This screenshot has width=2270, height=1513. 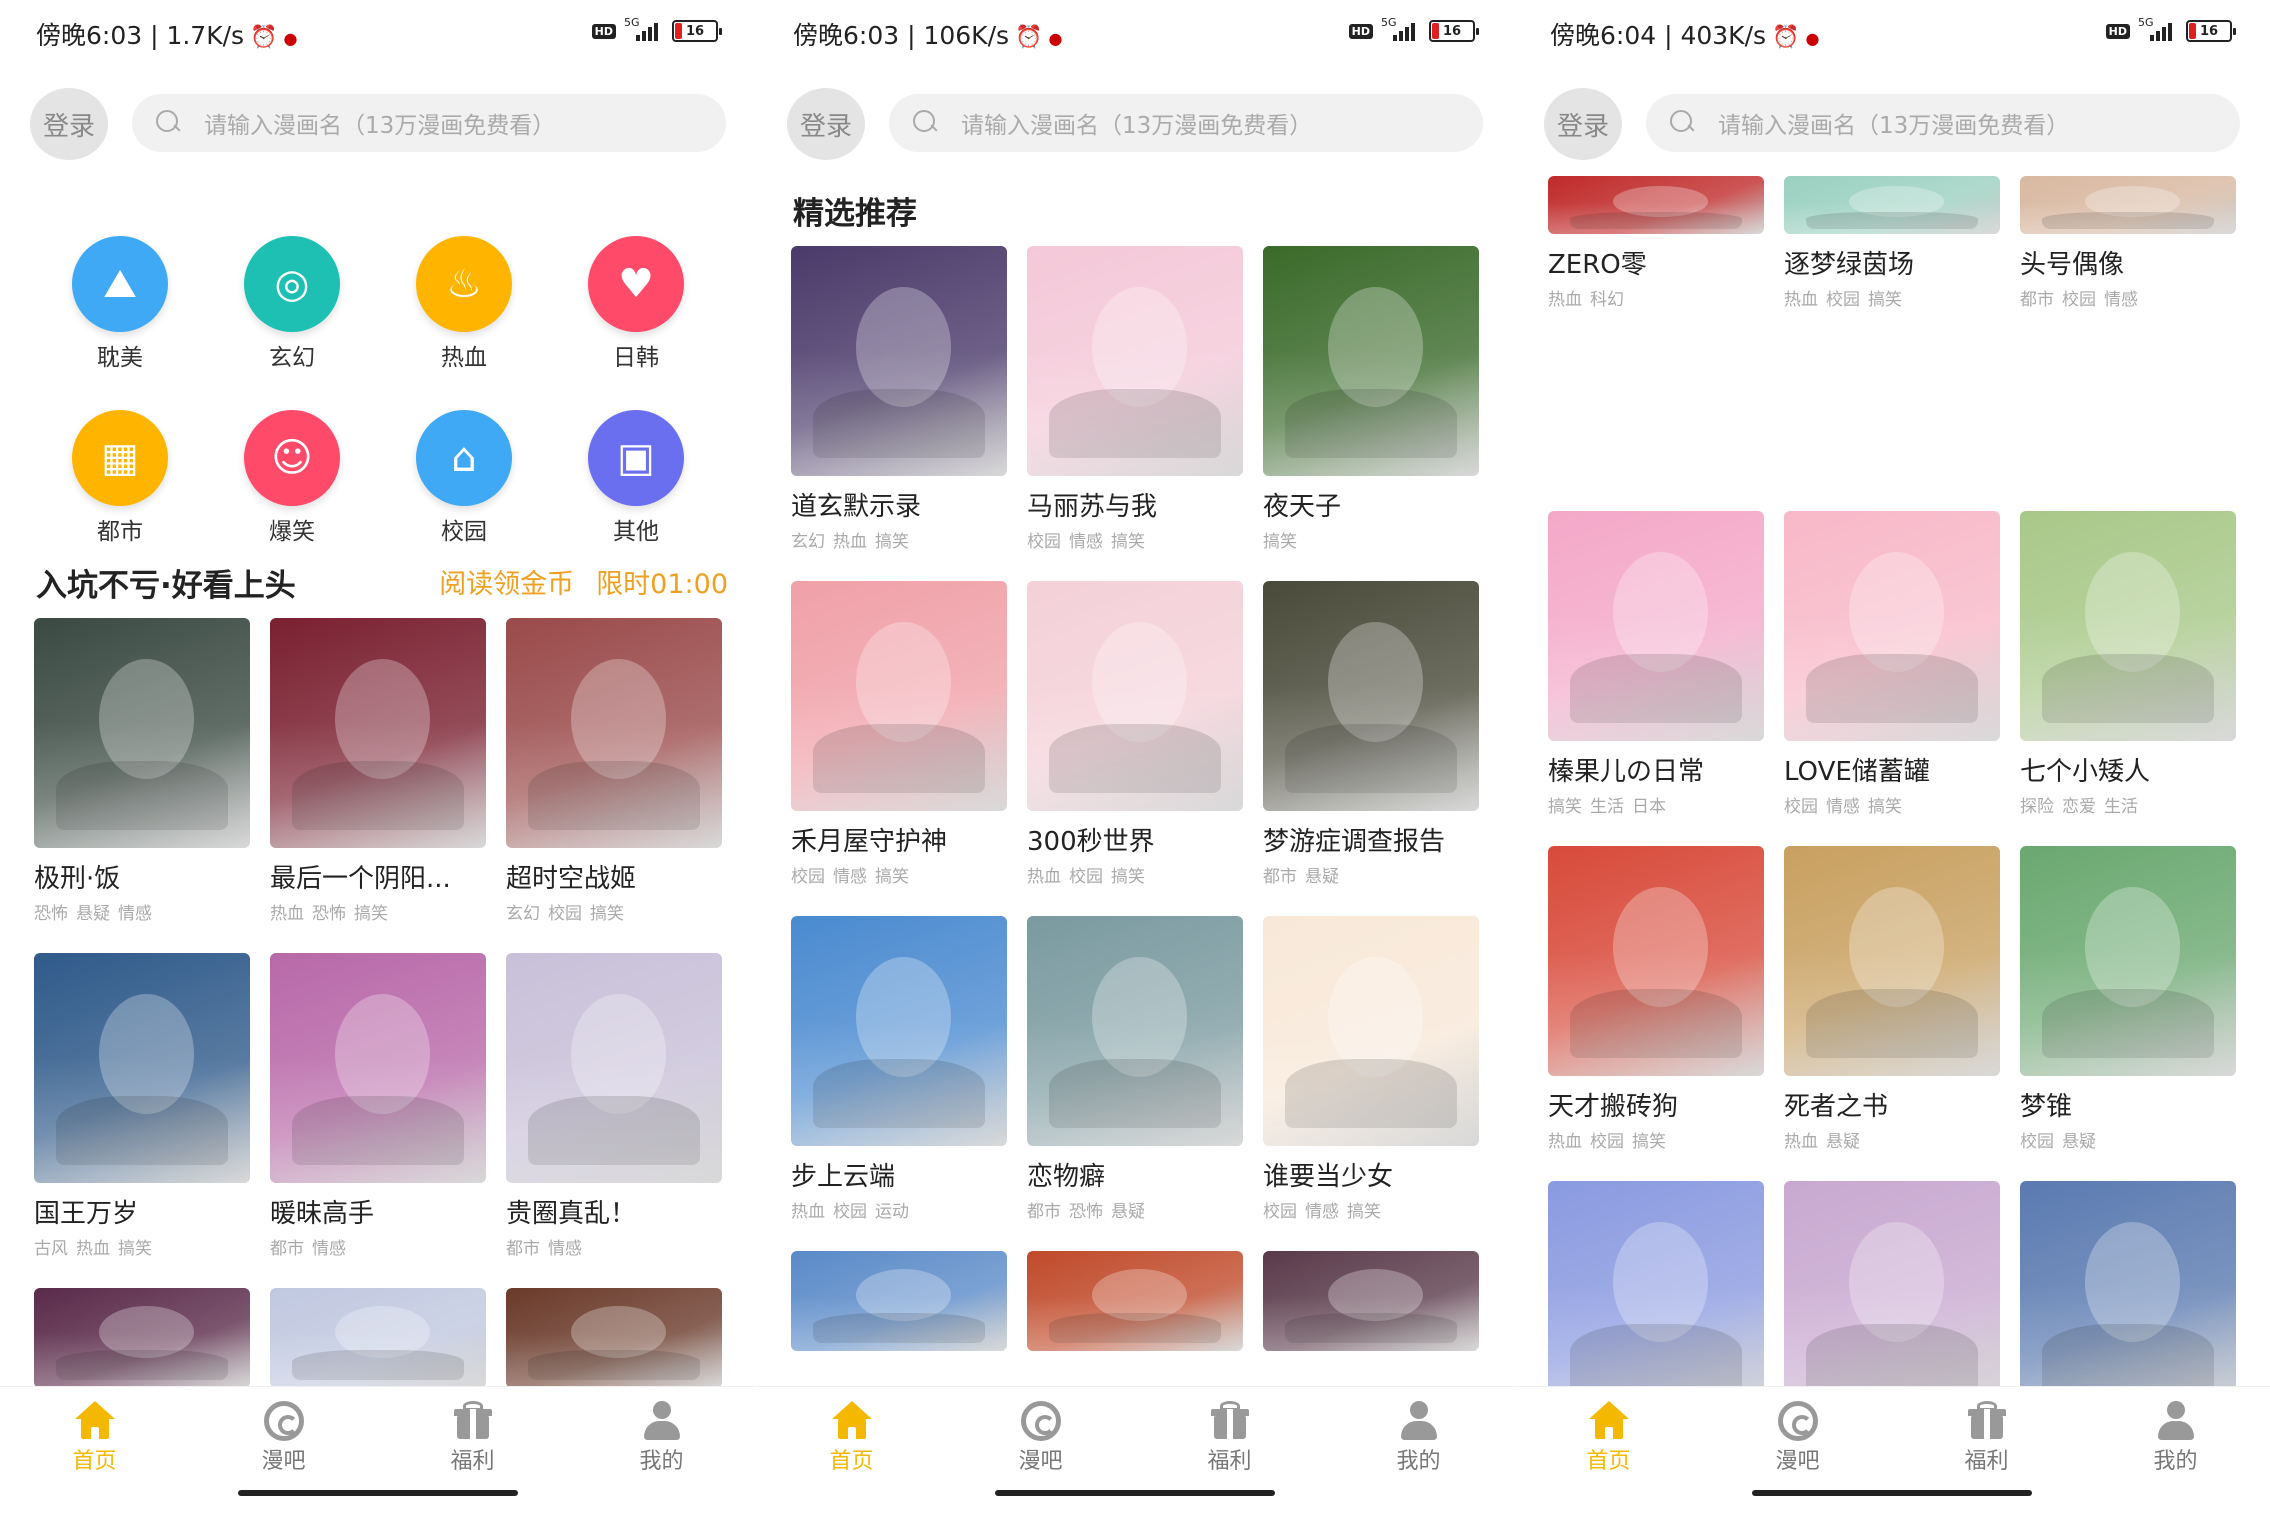 I want to click on category-item: ⌂ 校园, so click(x=464, y=478).